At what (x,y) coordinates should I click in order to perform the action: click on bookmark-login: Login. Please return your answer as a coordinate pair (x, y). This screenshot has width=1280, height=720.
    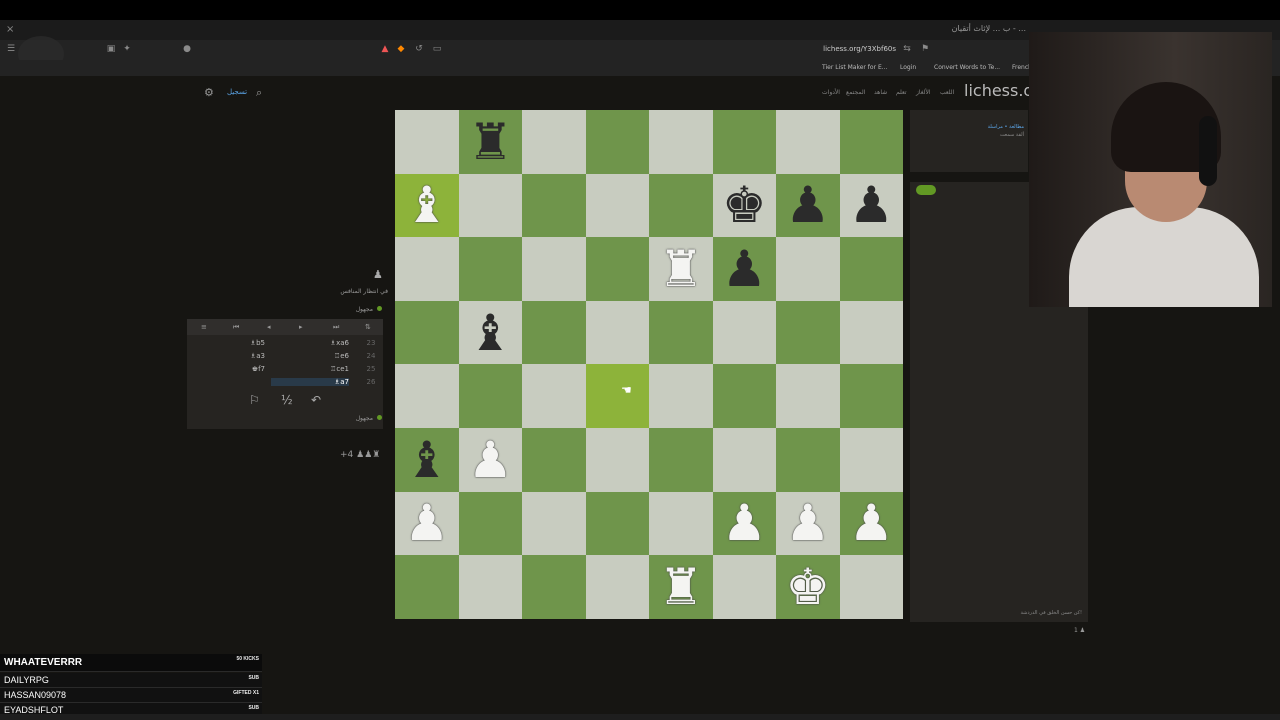
    Looking at the image, I should click on (908, 67).